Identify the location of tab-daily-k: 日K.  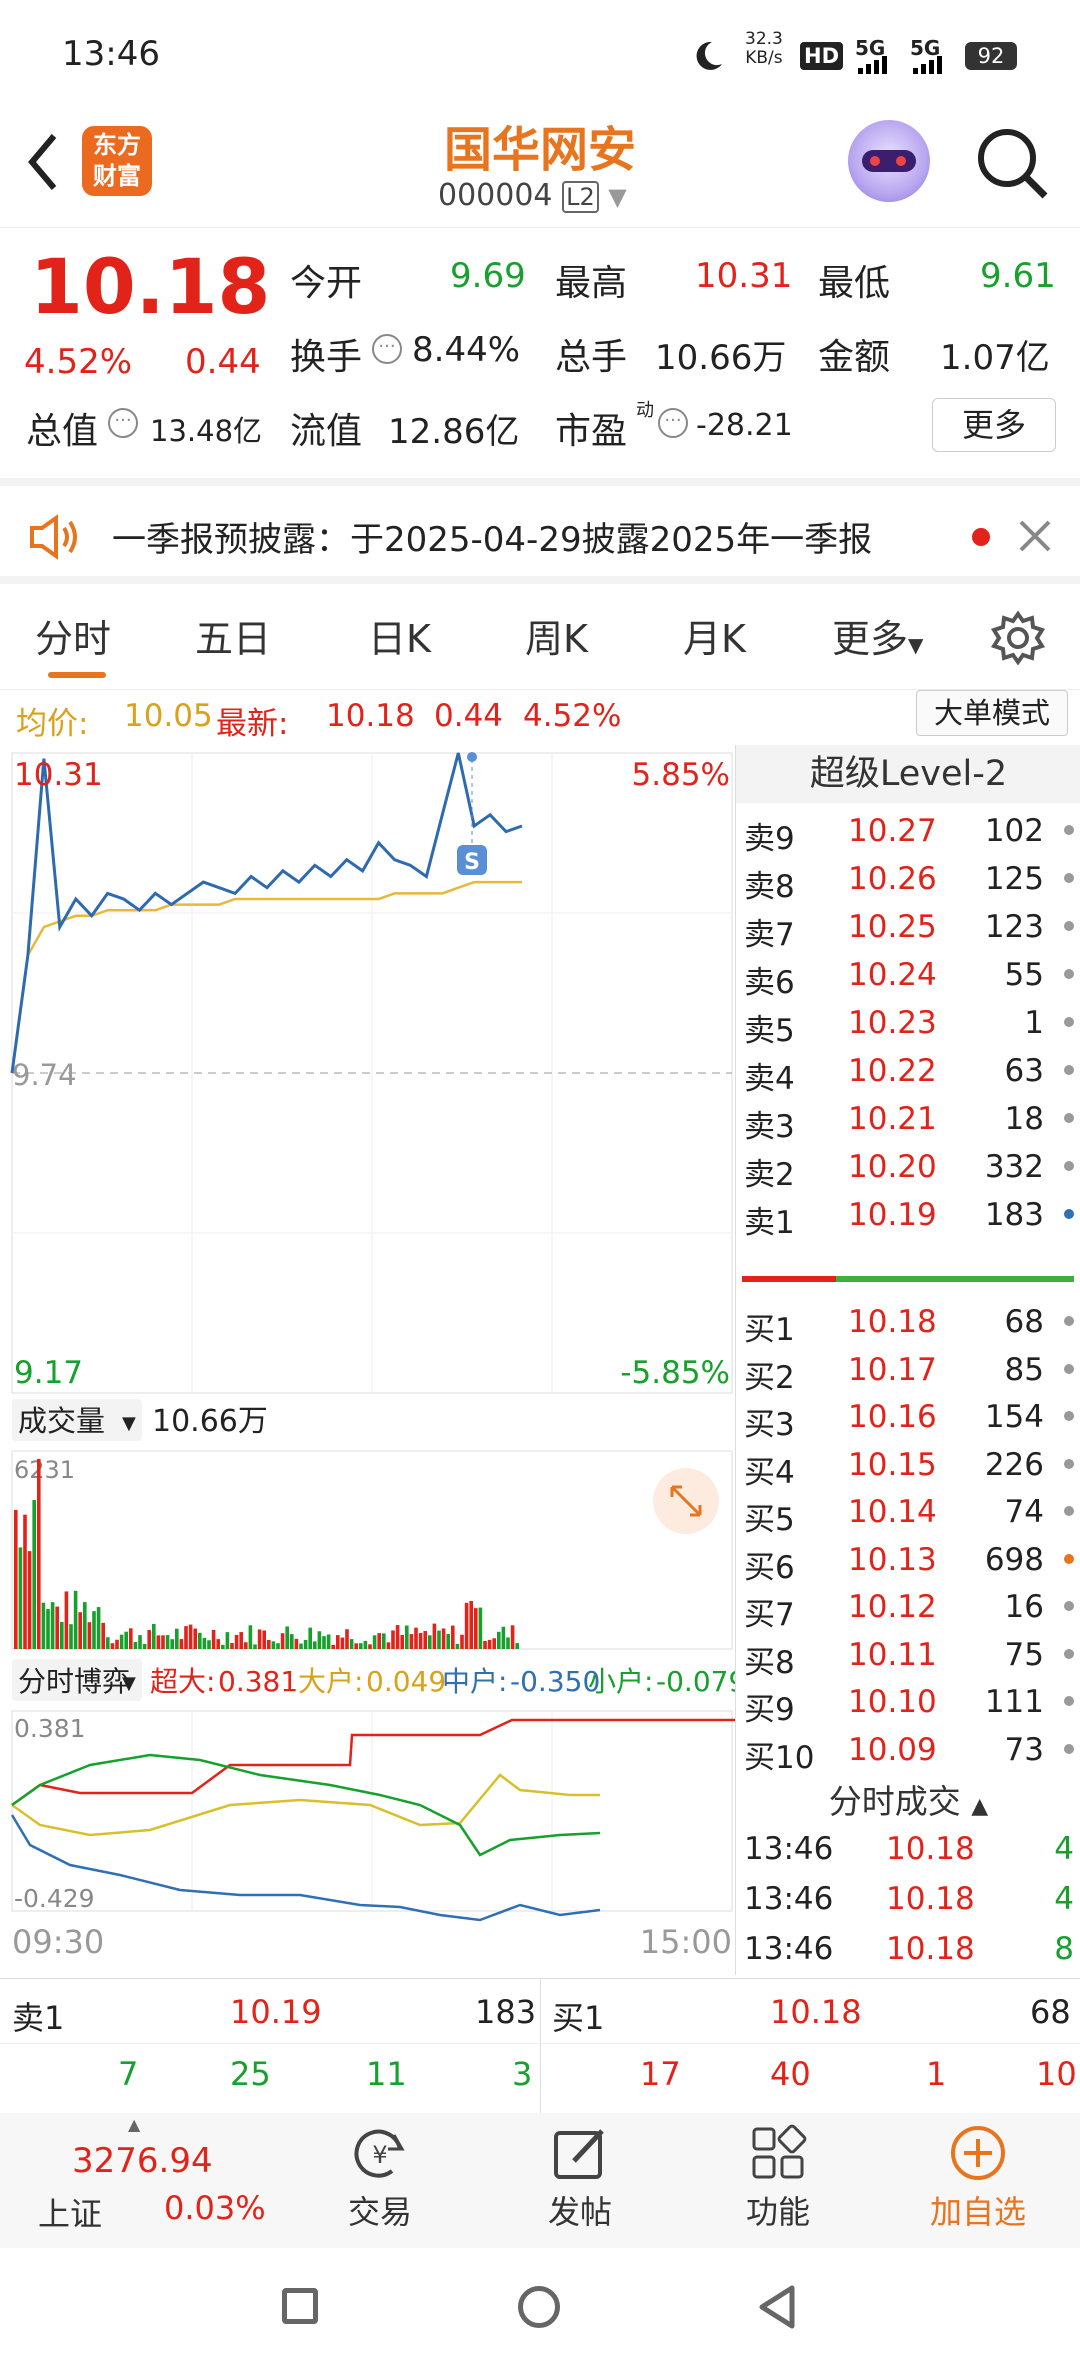
(399, 635).